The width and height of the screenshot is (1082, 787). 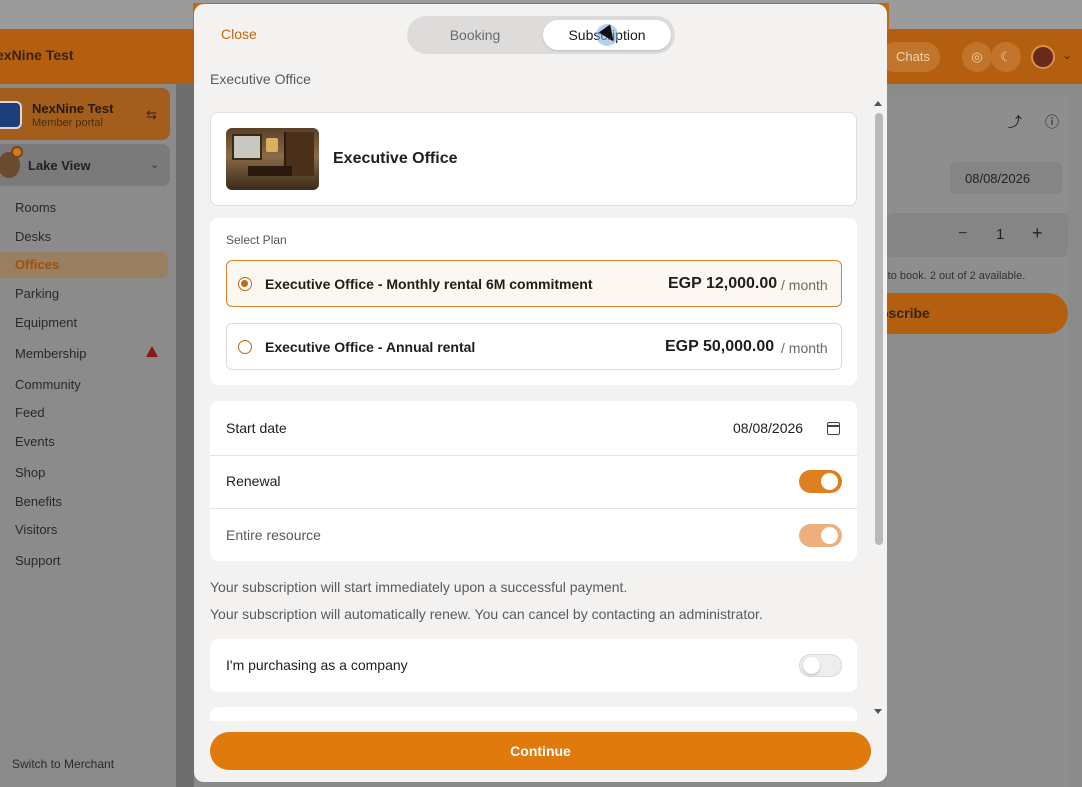 I want to click on subscribe-button: bscribe, so click(x=969, y=313).